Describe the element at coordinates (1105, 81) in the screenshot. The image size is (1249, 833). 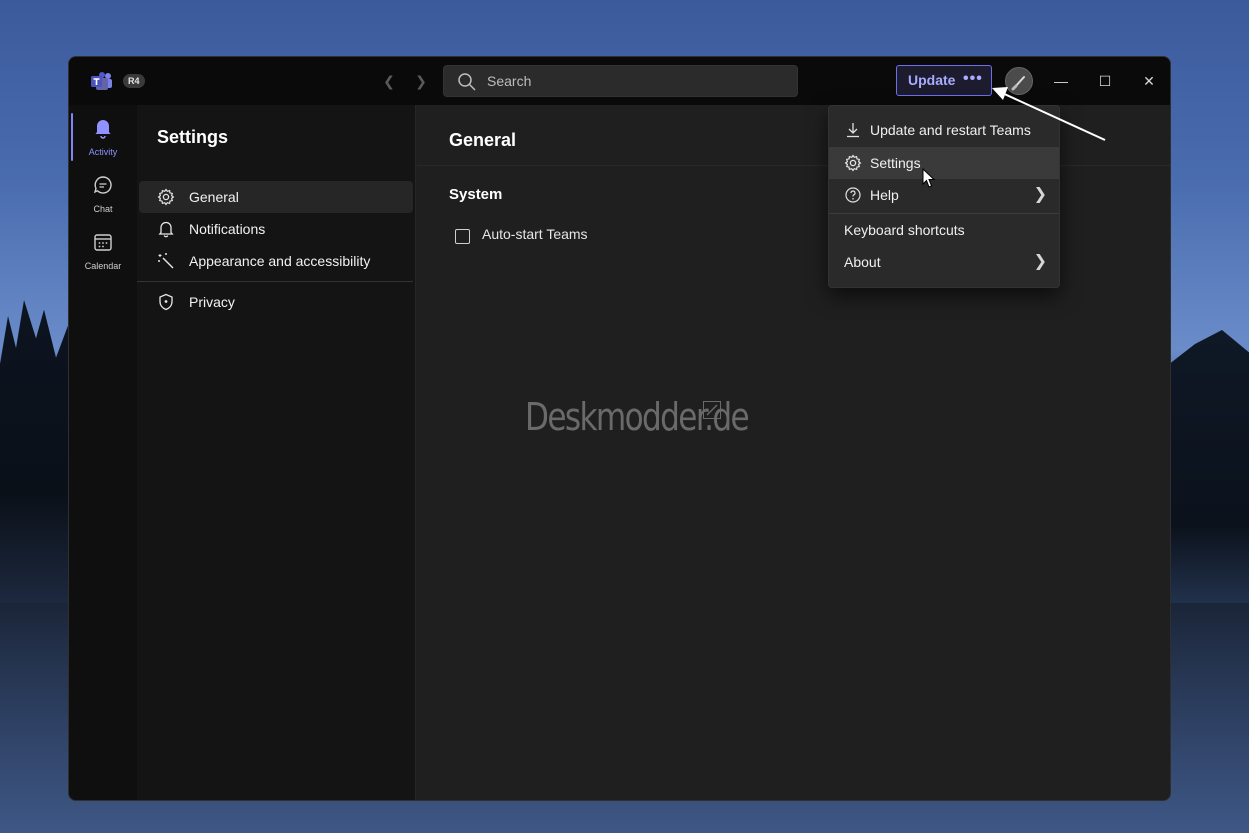
I see `maximize-icon: ☐` at that location.